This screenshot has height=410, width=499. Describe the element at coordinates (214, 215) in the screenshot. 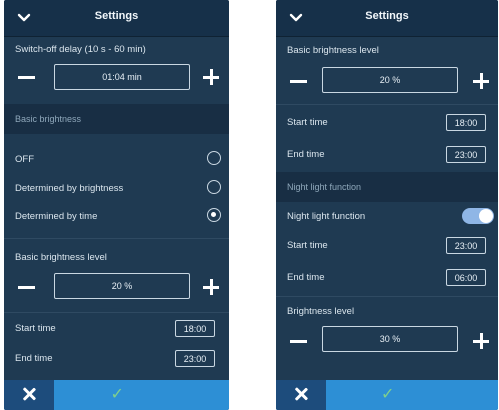

I see `radio-determined-by-time` at that location.